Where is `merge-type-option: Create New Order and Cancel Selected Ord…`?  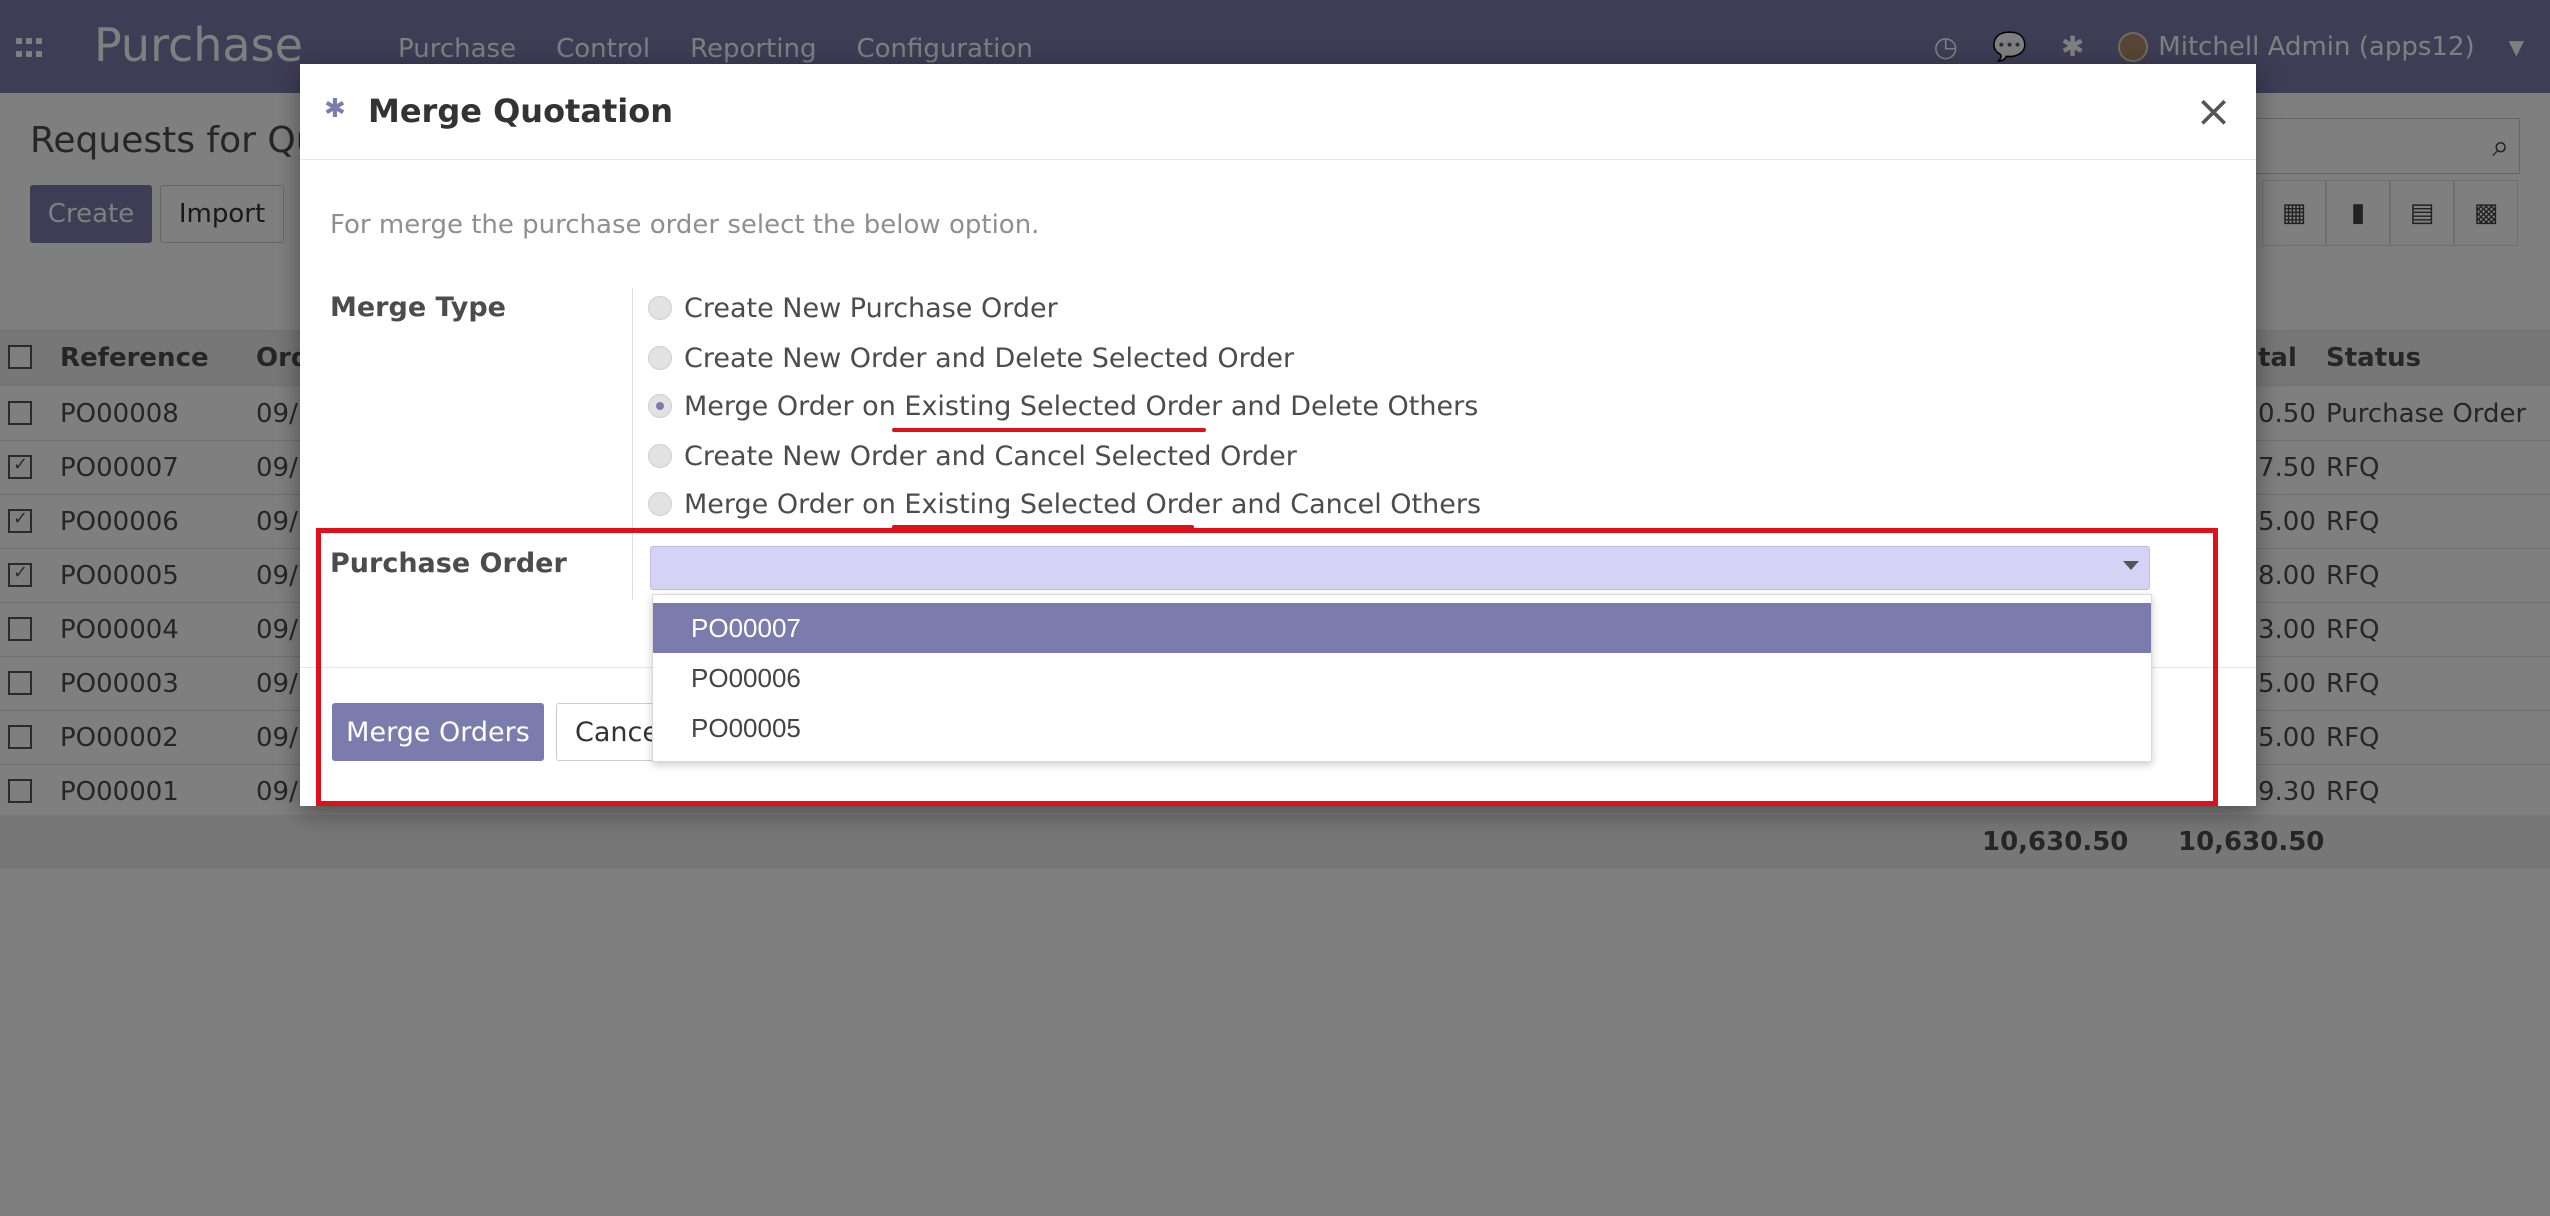
merge-type-option: Create New Order and Cancel Selected Ord… is located at coordinates (972, 456).